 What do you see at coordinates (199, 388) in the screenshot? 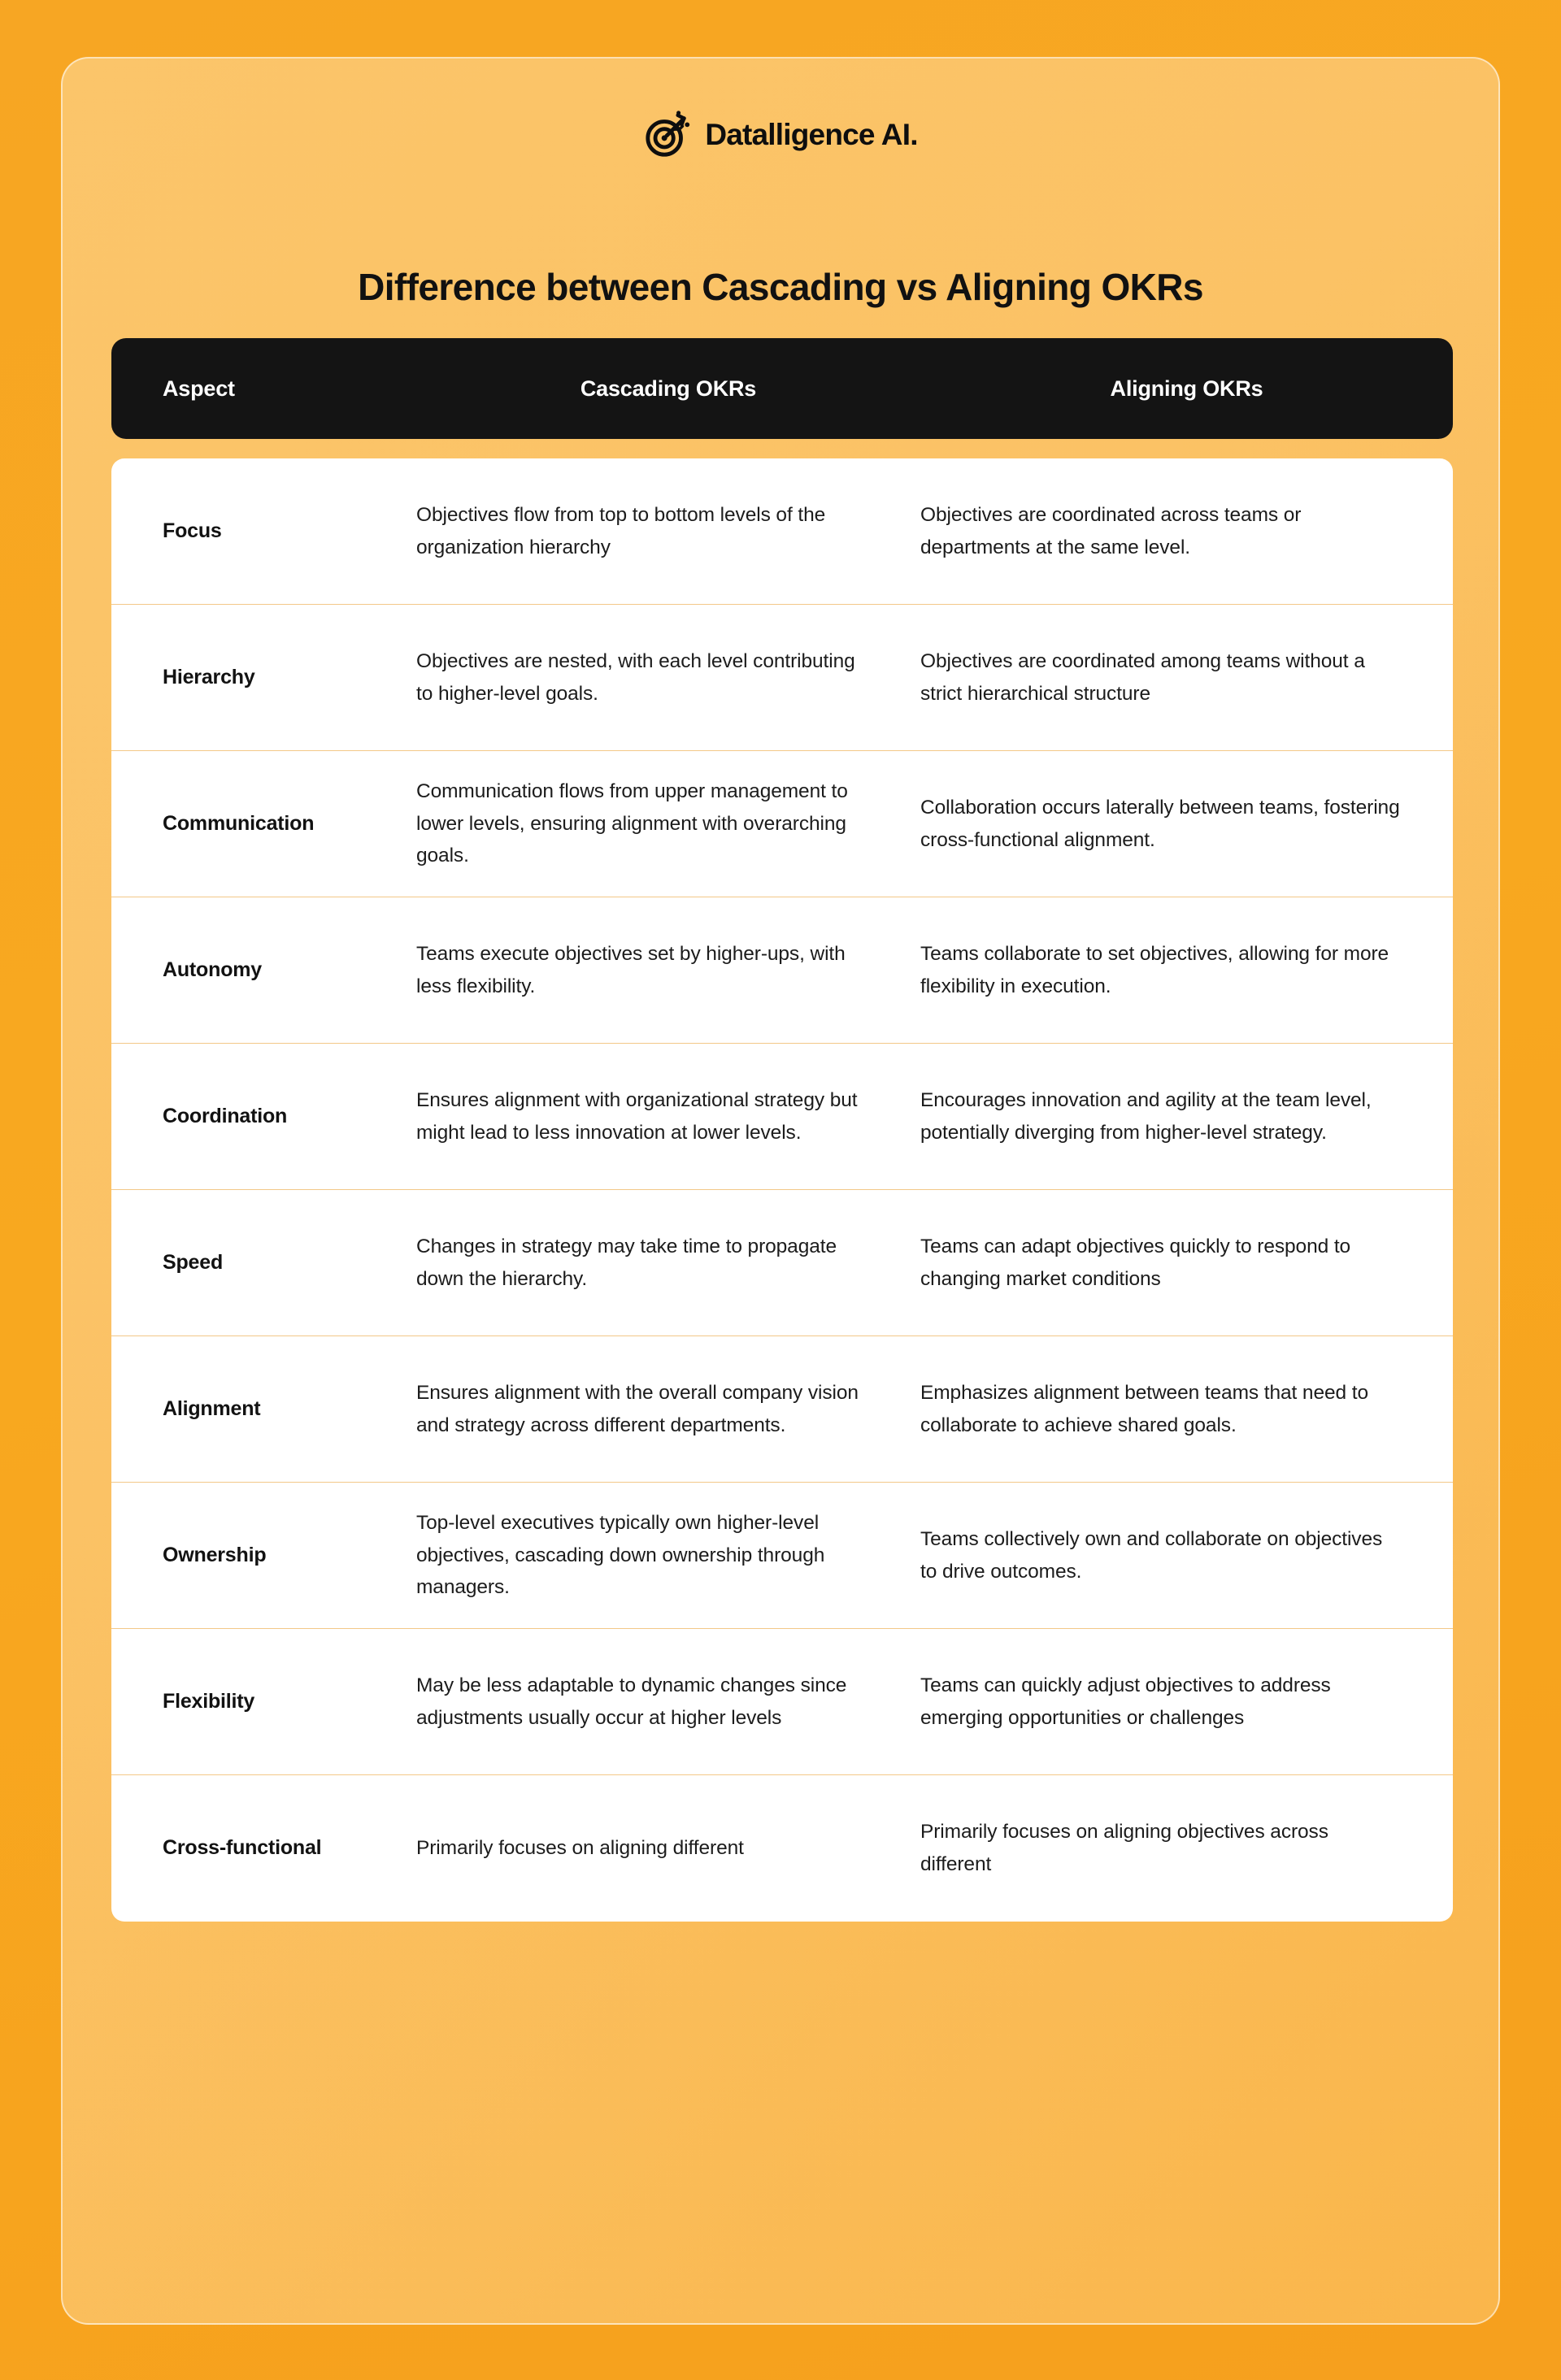
I see `column-header-aspect: Aspect` at bounding box center [199, 388].